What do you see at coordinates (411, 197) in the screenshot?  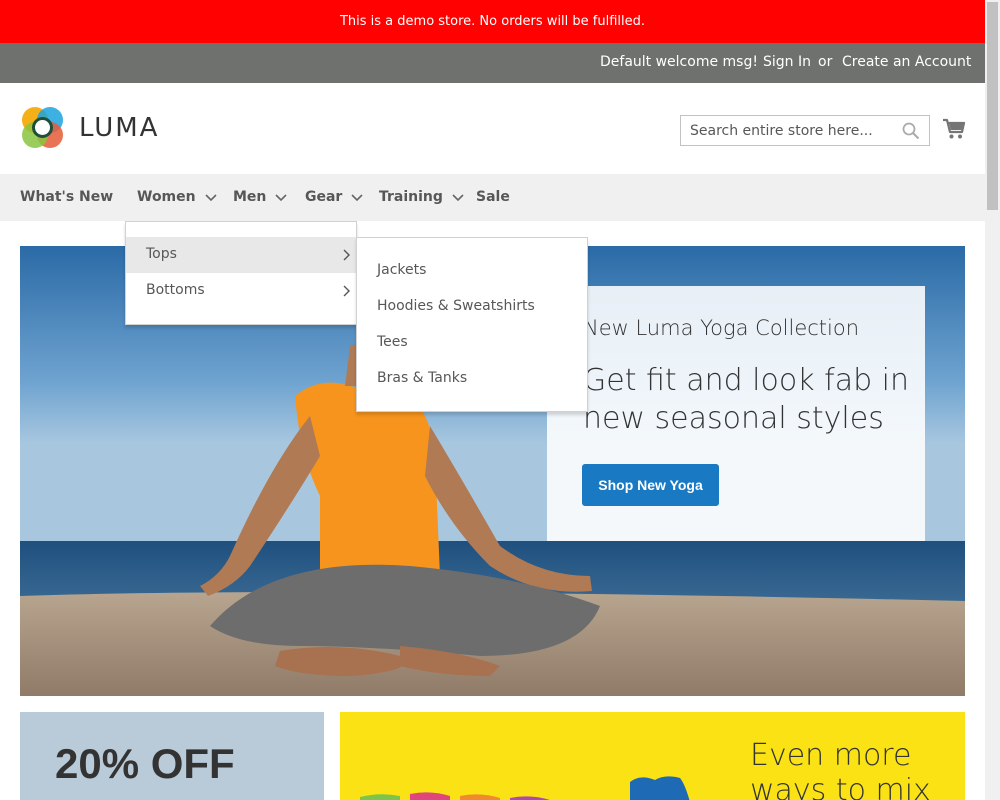 I see `nav-item-label: Training` at bounding box center [411, 197].